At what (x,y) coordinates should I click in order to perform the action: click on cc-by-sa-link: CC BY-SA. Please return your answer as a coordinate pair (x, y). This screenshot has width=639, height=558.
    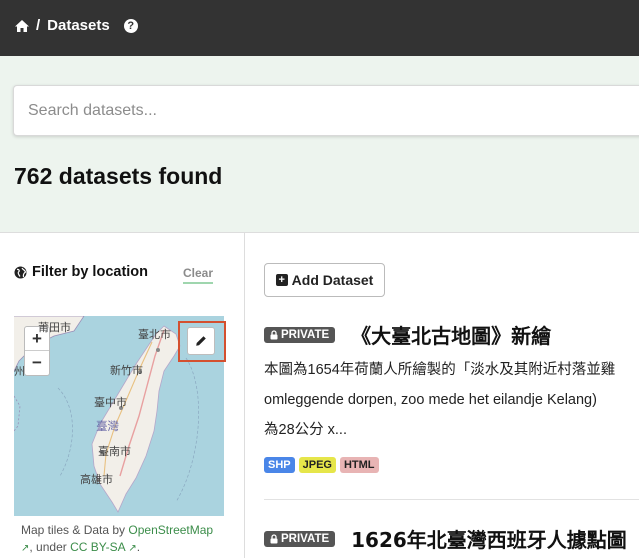
    Looking at the image, I should click on (97, 547).